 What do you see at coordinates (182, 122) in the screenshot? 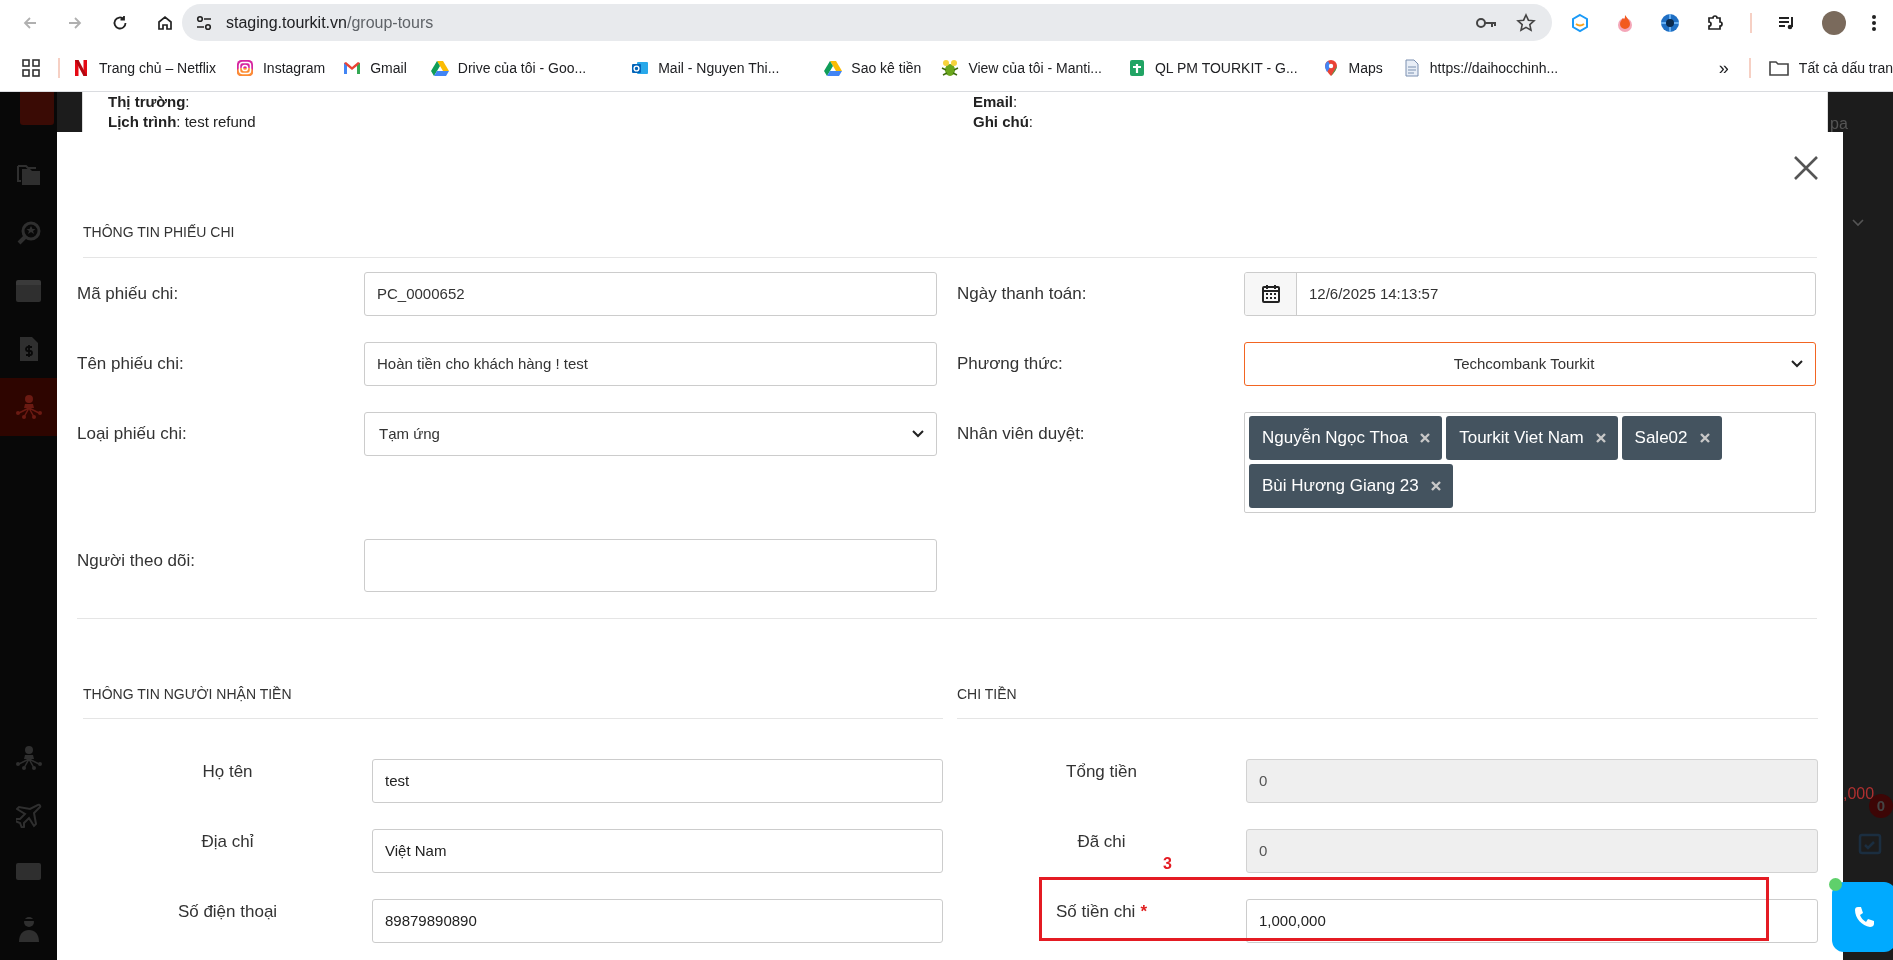
I see `info-text: Lịch trình: test refund` at bounding box center [182, 122].